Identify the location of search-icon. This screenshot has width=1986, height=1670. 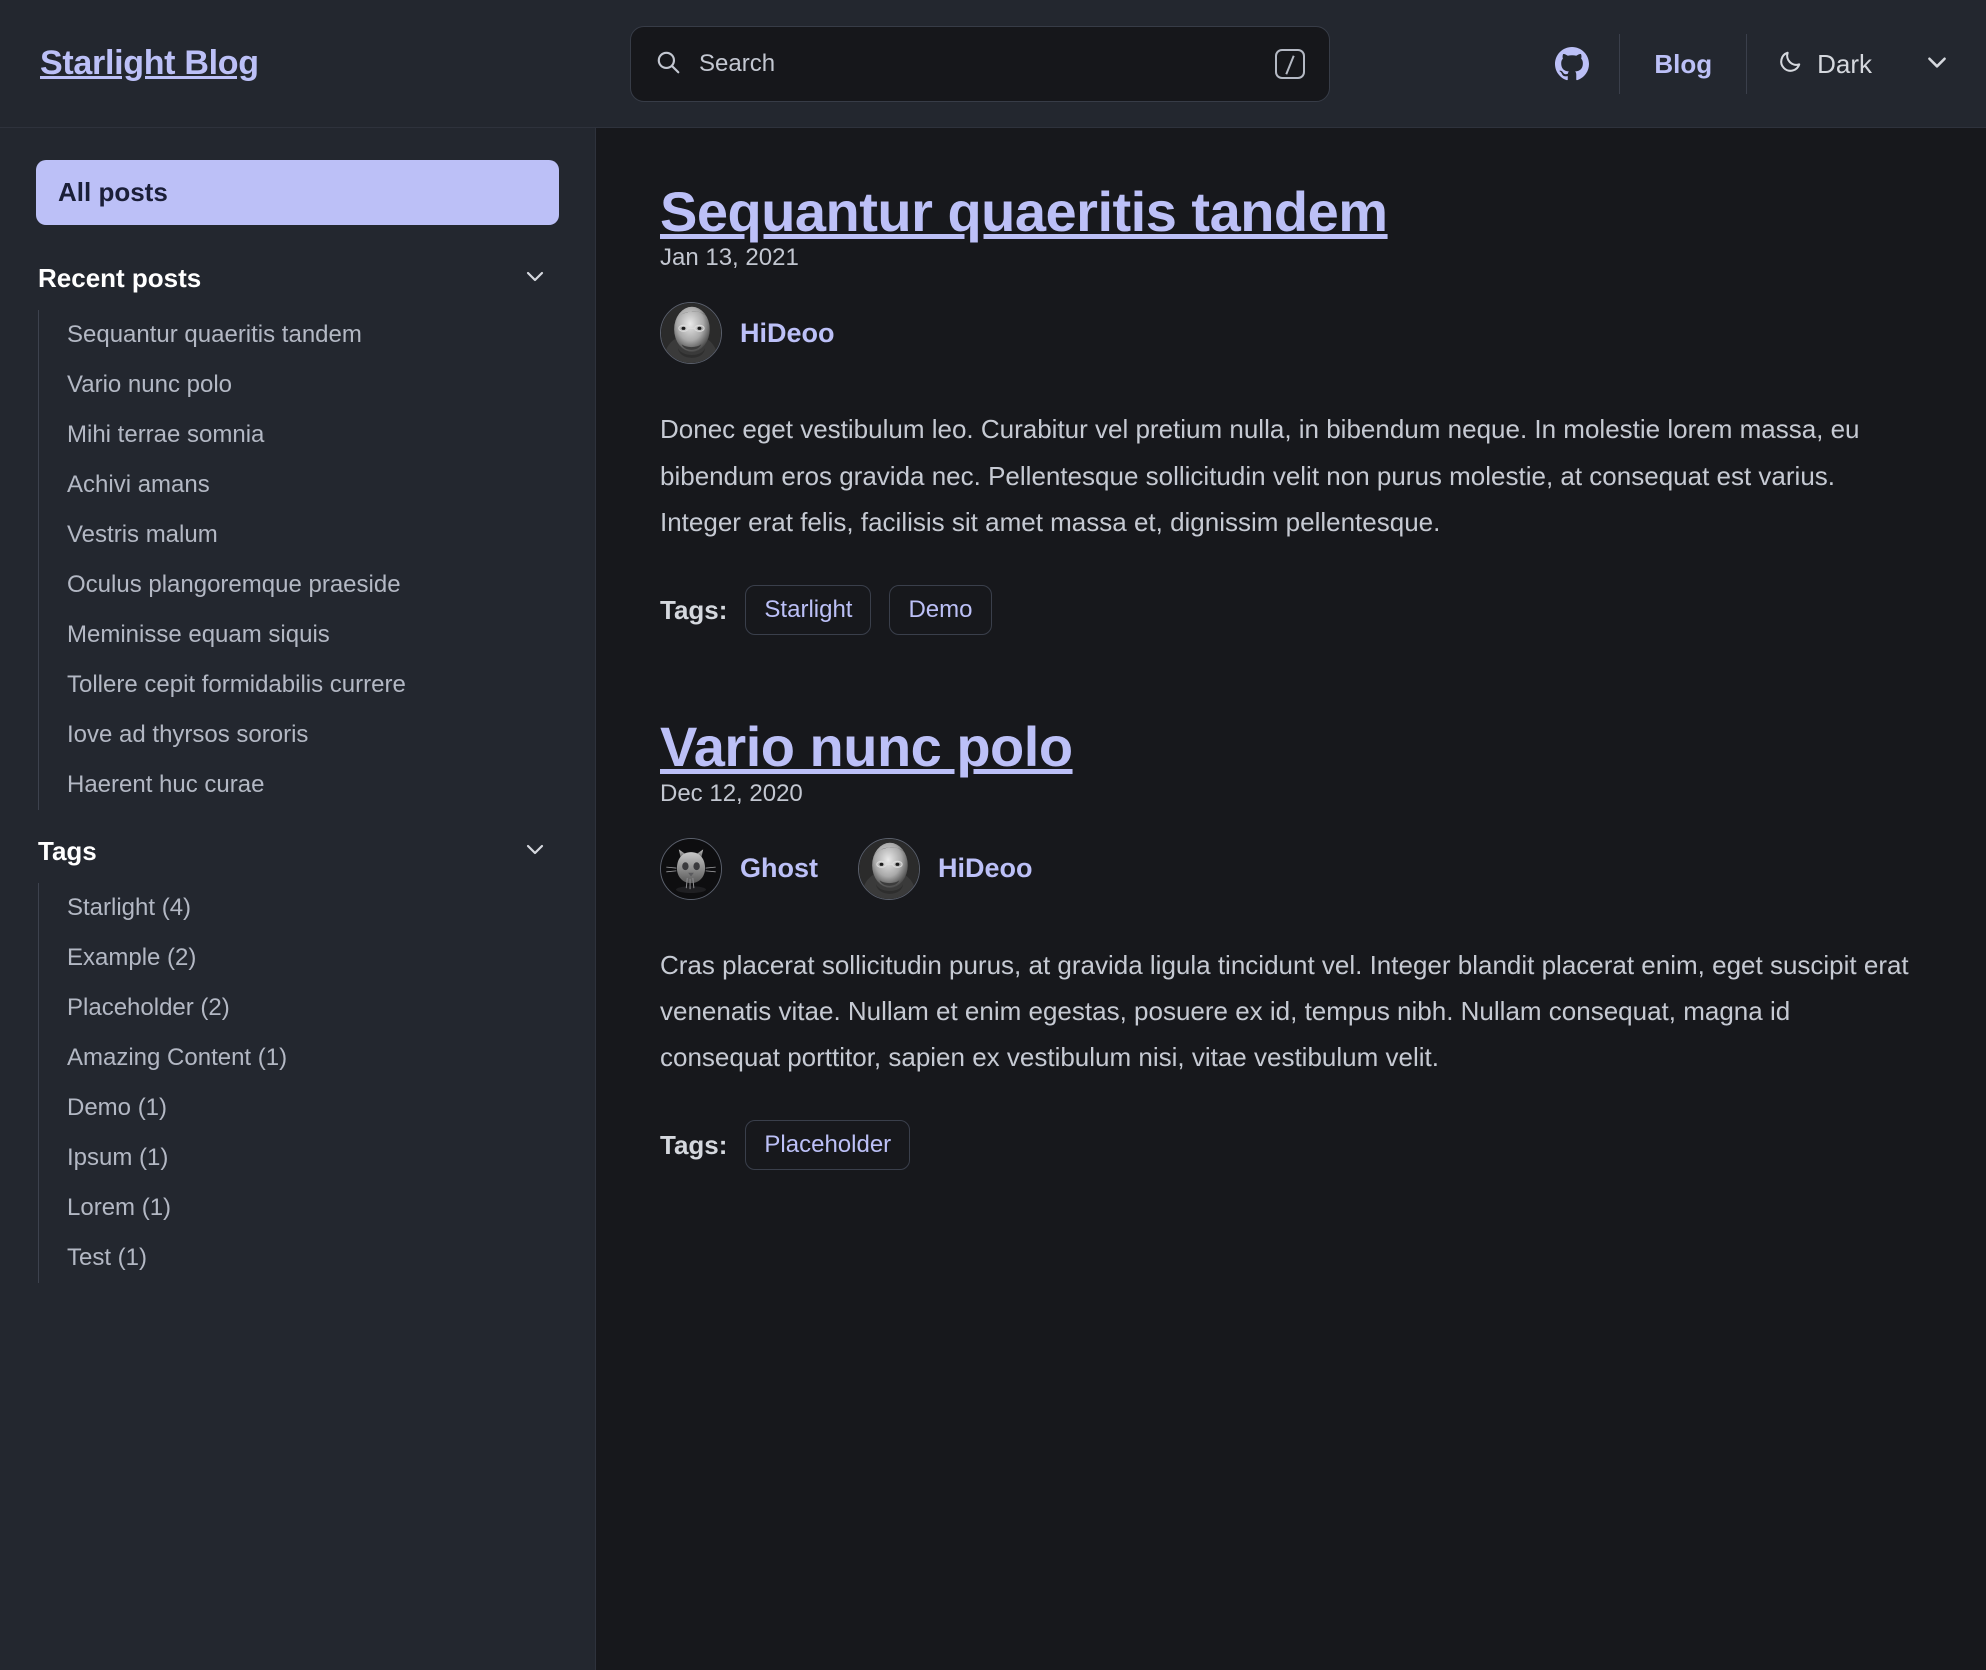
(668, 64).